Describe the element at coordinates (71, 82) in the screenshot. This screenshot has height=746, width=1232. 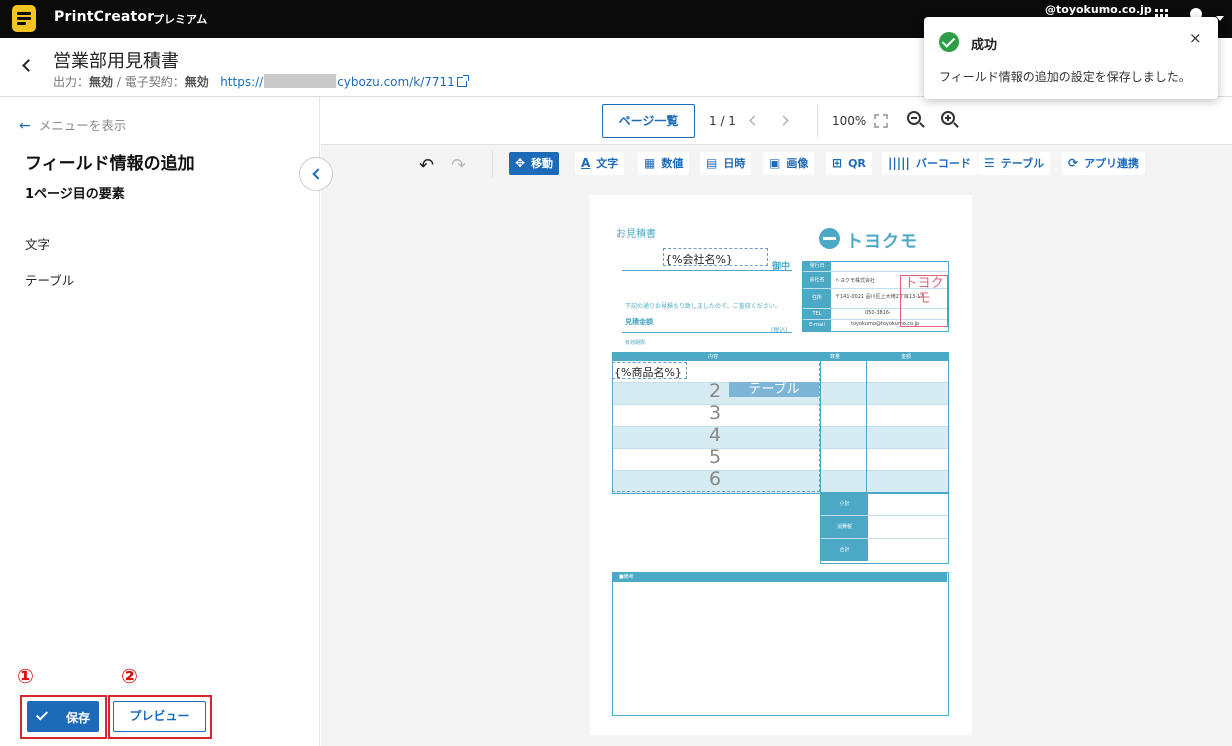
I see `meta-prefix: 出力：` at that location.